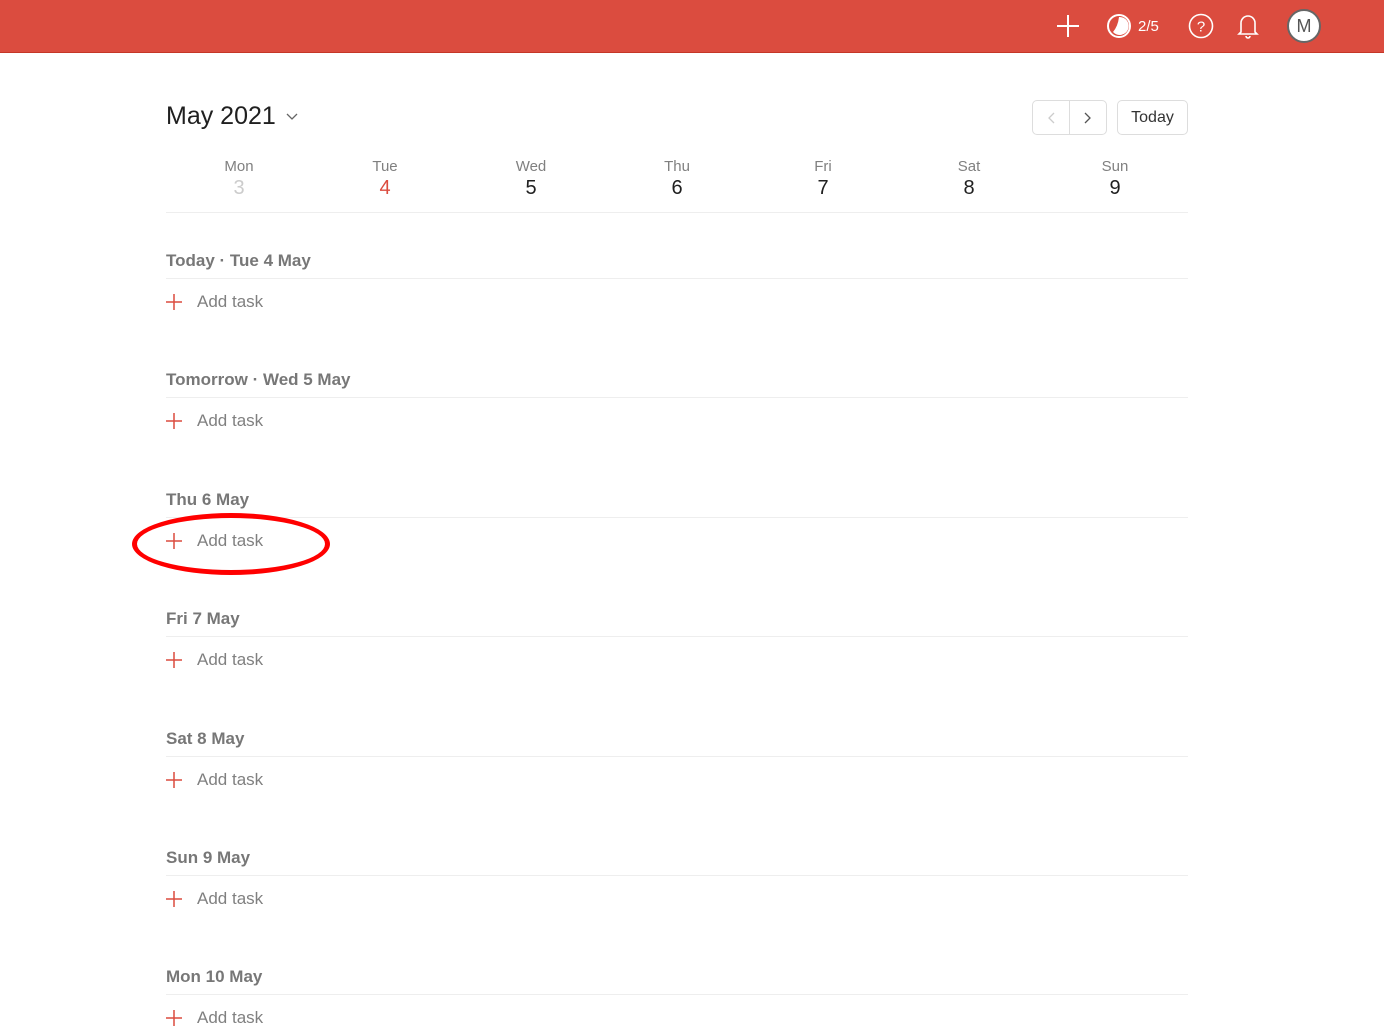 This screenshot has width=1384, height=1029. What do you see at coordinates (385, 166) in the screenshot?
I see `day-name: Tue` at bounding box center [385, 166].